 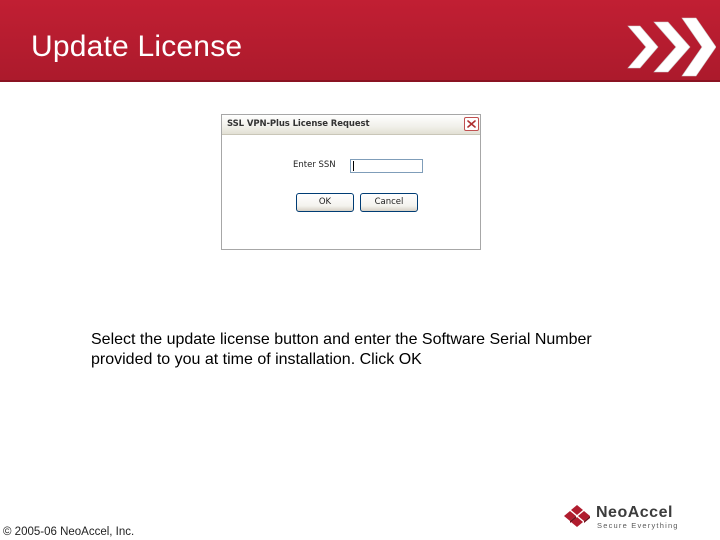 I want to click on logo-tagline: Secure Everything, so click(x=638, y=525).